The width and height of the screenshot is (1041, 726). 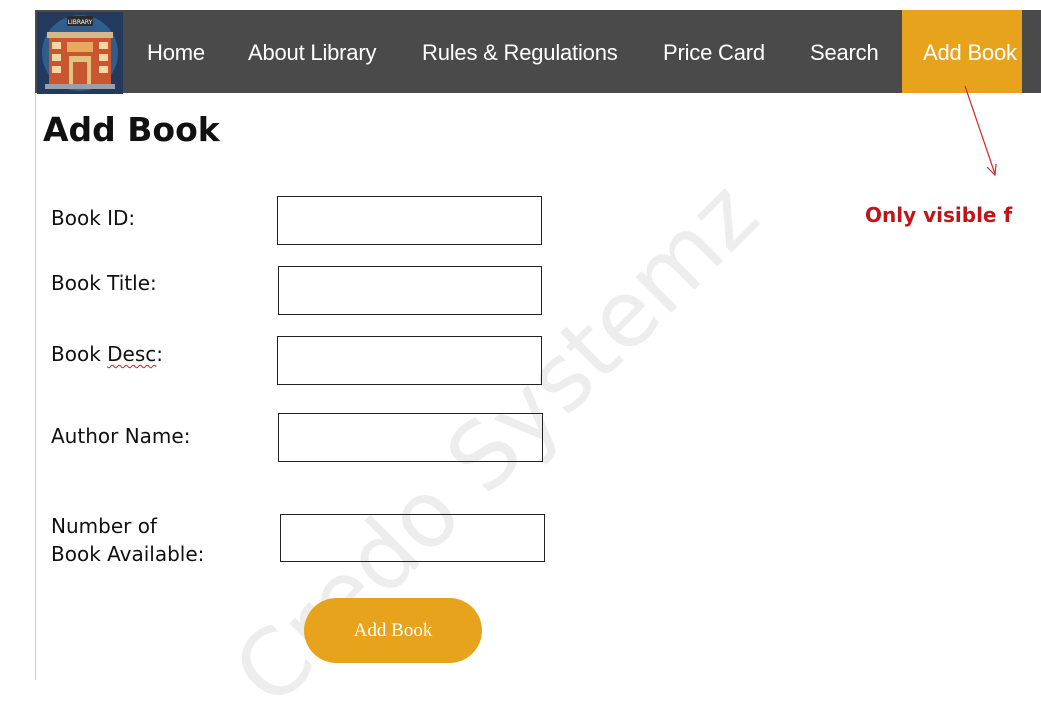 I want to click on content-frame-border, so click(x=35, y=386).